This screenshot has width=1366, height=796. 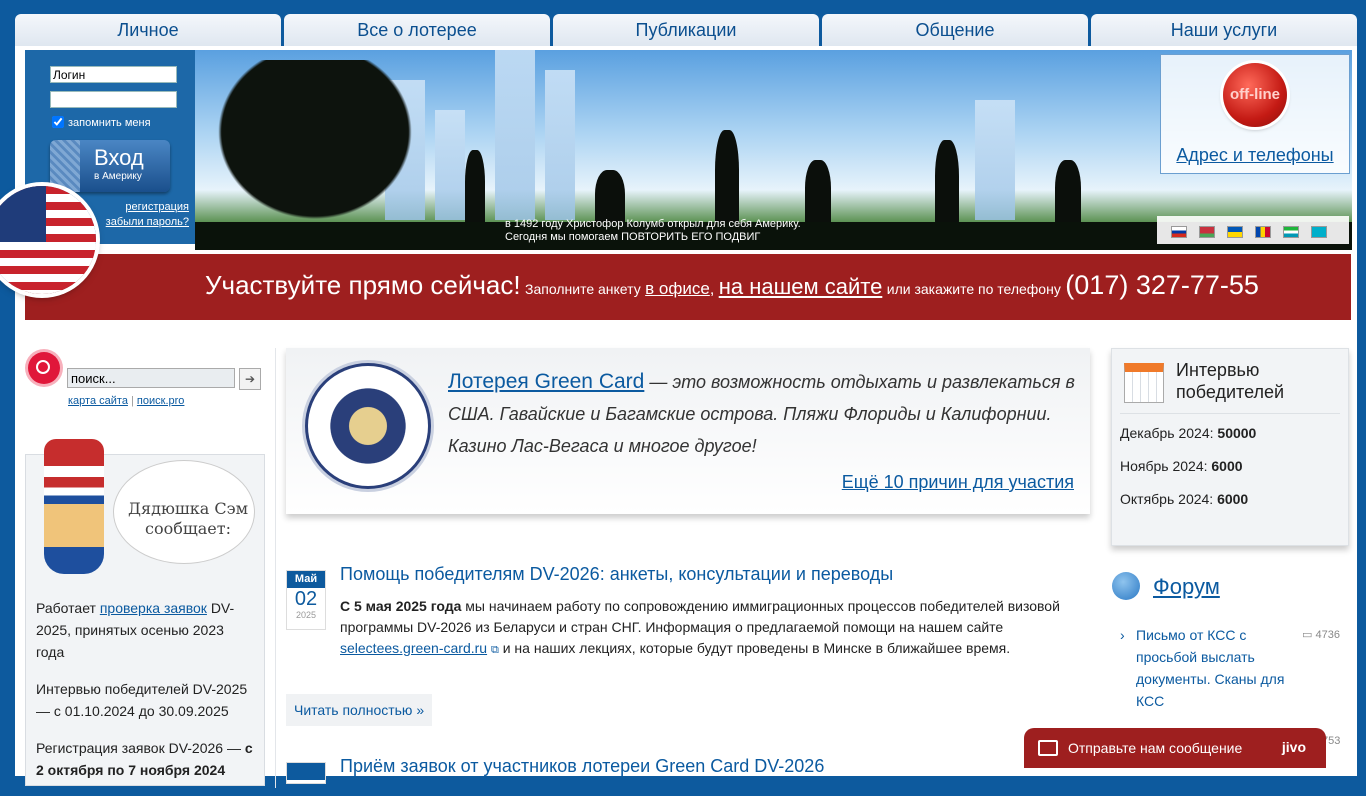 What do you see at coordinates (44, 368) in the screenshot?
I see `search-icon` at bounding box center [44, 368].